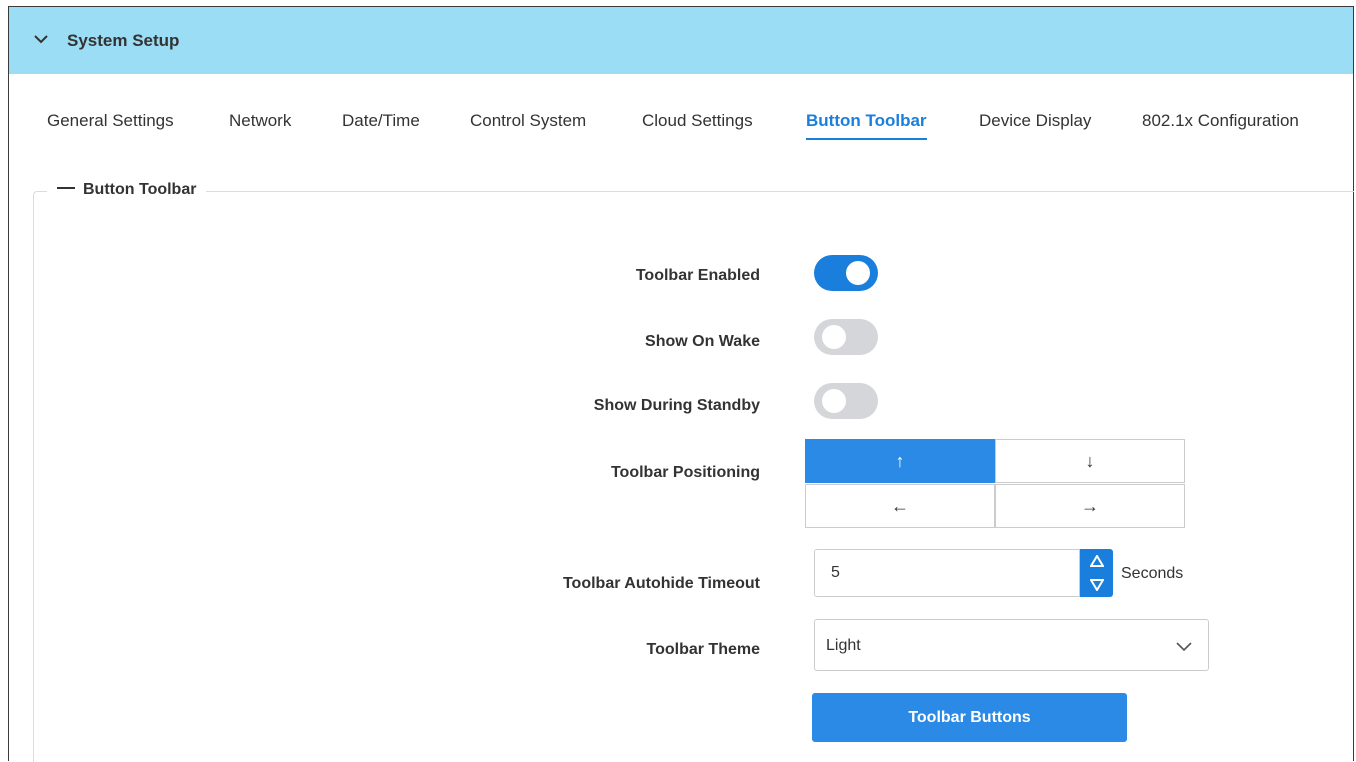 Image resolution: width=1356 pixels, height=762 pixels. What do you see at coordinates (697, 121) in the screenshot?
I see `tab-cloud-settings: Cloud Settings` at bounding box center [697, 121].